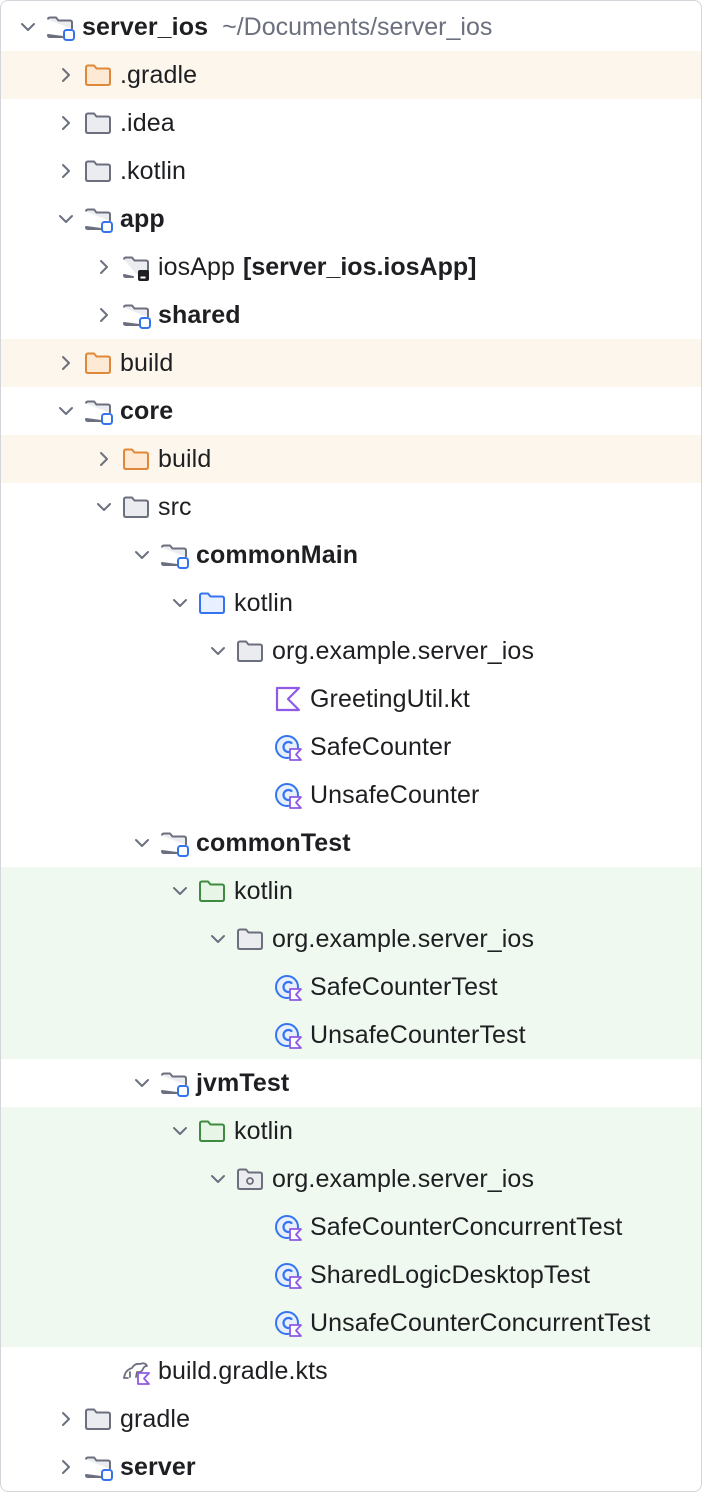 The height and width of the screenshot is (1492, 702). What do you see at coordinates (351, 507) in the screenshot?
I see `tree-row-src: src` at bounding box center [351, 507].